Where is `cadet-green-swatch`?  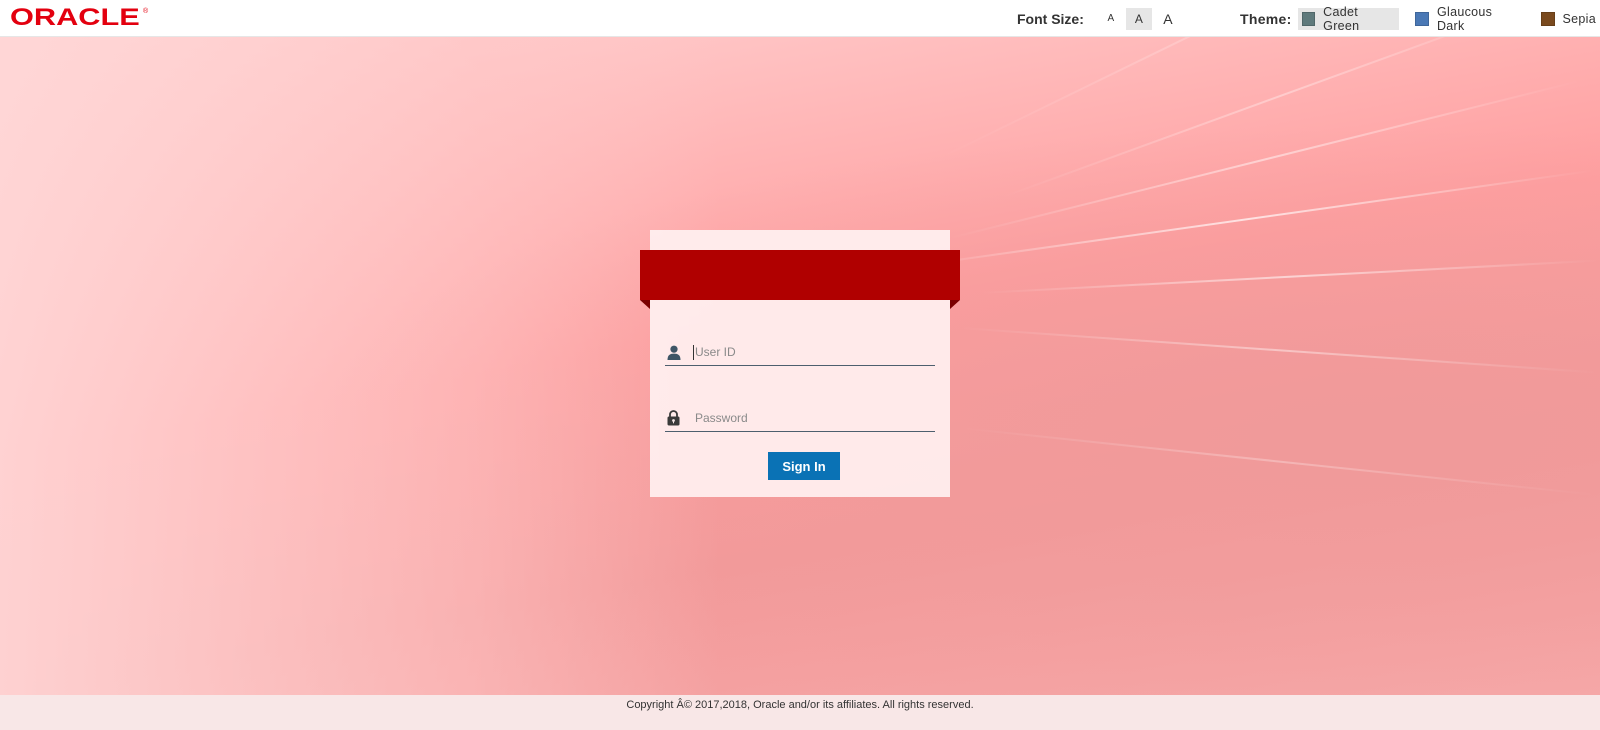 cadet-green-swatch is located at coordinates (1308, 19).